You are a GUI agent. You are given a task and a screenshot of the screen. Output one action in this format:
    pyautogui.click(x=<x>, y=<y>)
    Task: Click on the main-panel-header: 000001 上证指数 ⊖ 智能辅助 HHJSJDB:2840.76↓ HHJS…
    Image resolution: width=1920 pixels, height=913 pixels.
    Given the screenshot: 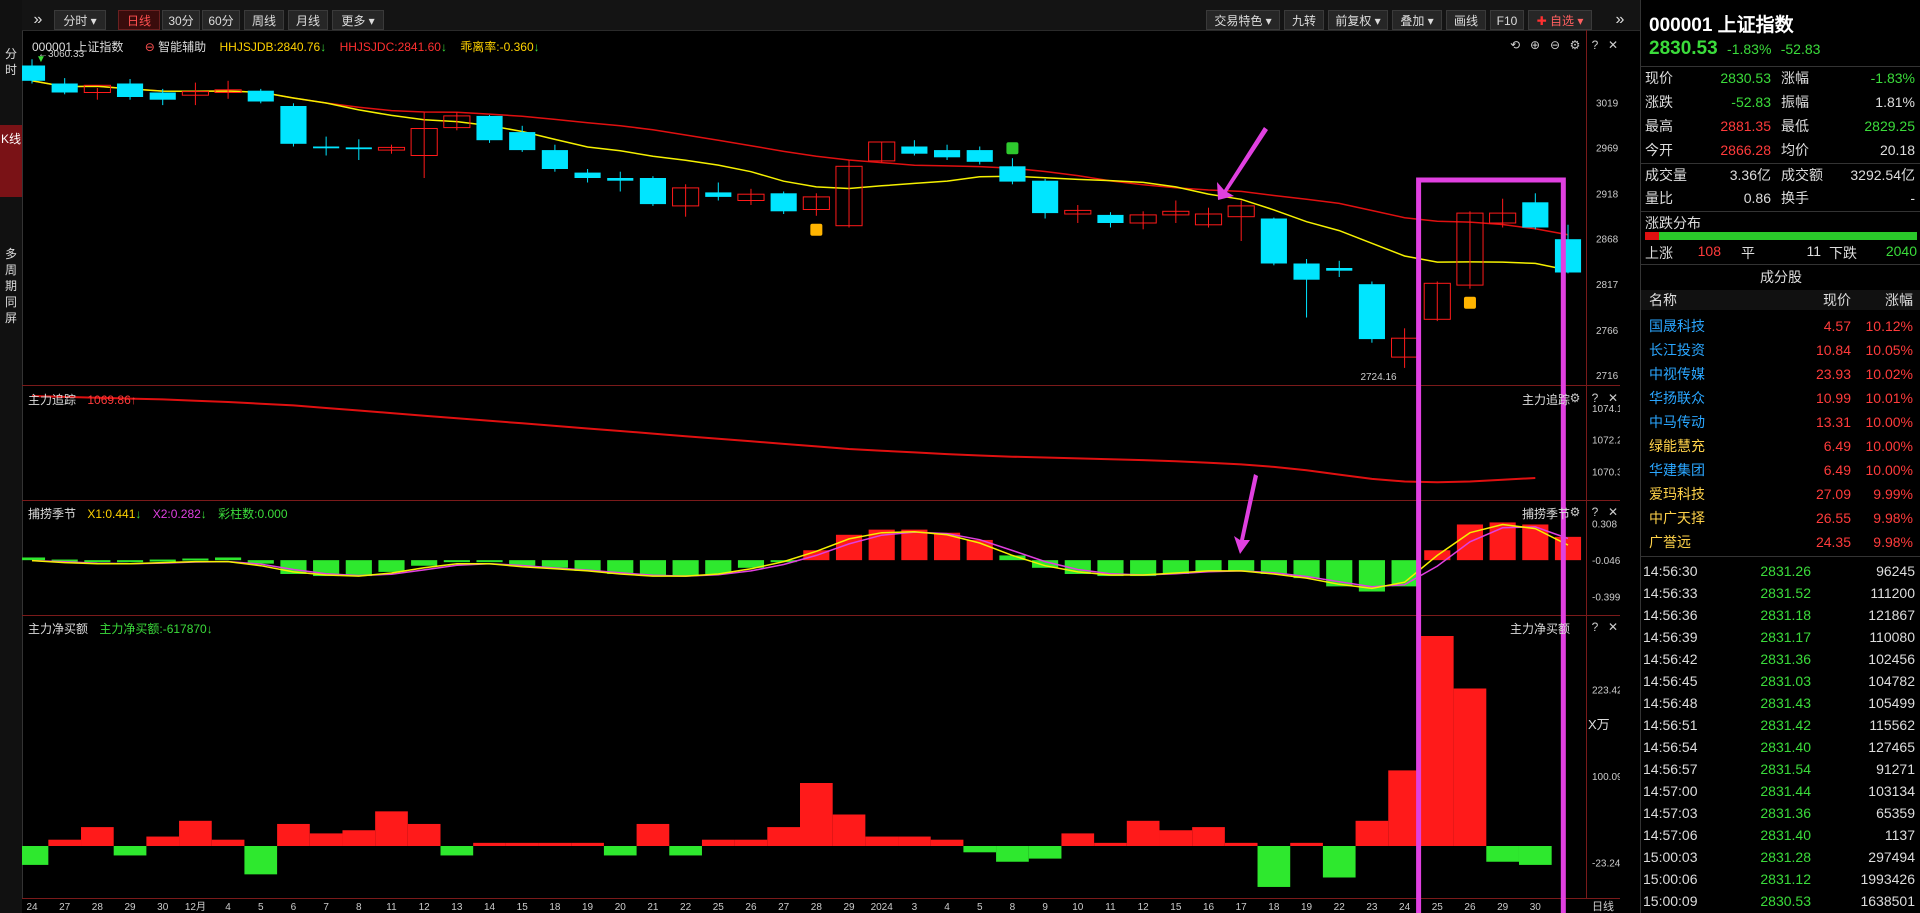 What is the action you would take?
    pyautogui.click(x=286, y=46)
    